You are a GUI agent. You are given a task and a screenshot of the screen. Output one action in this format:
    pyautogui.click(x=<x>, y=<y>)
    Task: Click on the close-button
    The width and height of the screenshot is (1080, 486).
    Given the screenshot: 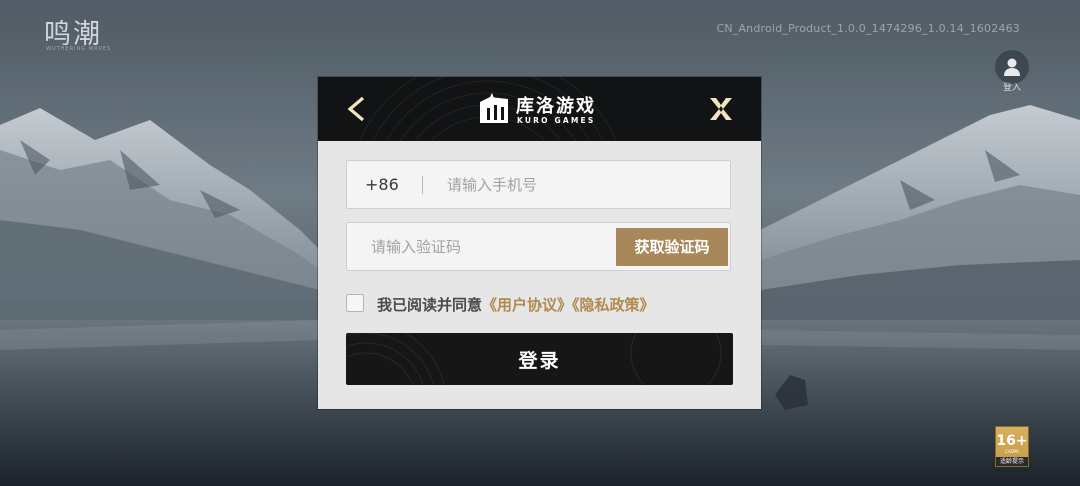 What is the action you would take?
    pyautogui.click(x=721, y=109)
    